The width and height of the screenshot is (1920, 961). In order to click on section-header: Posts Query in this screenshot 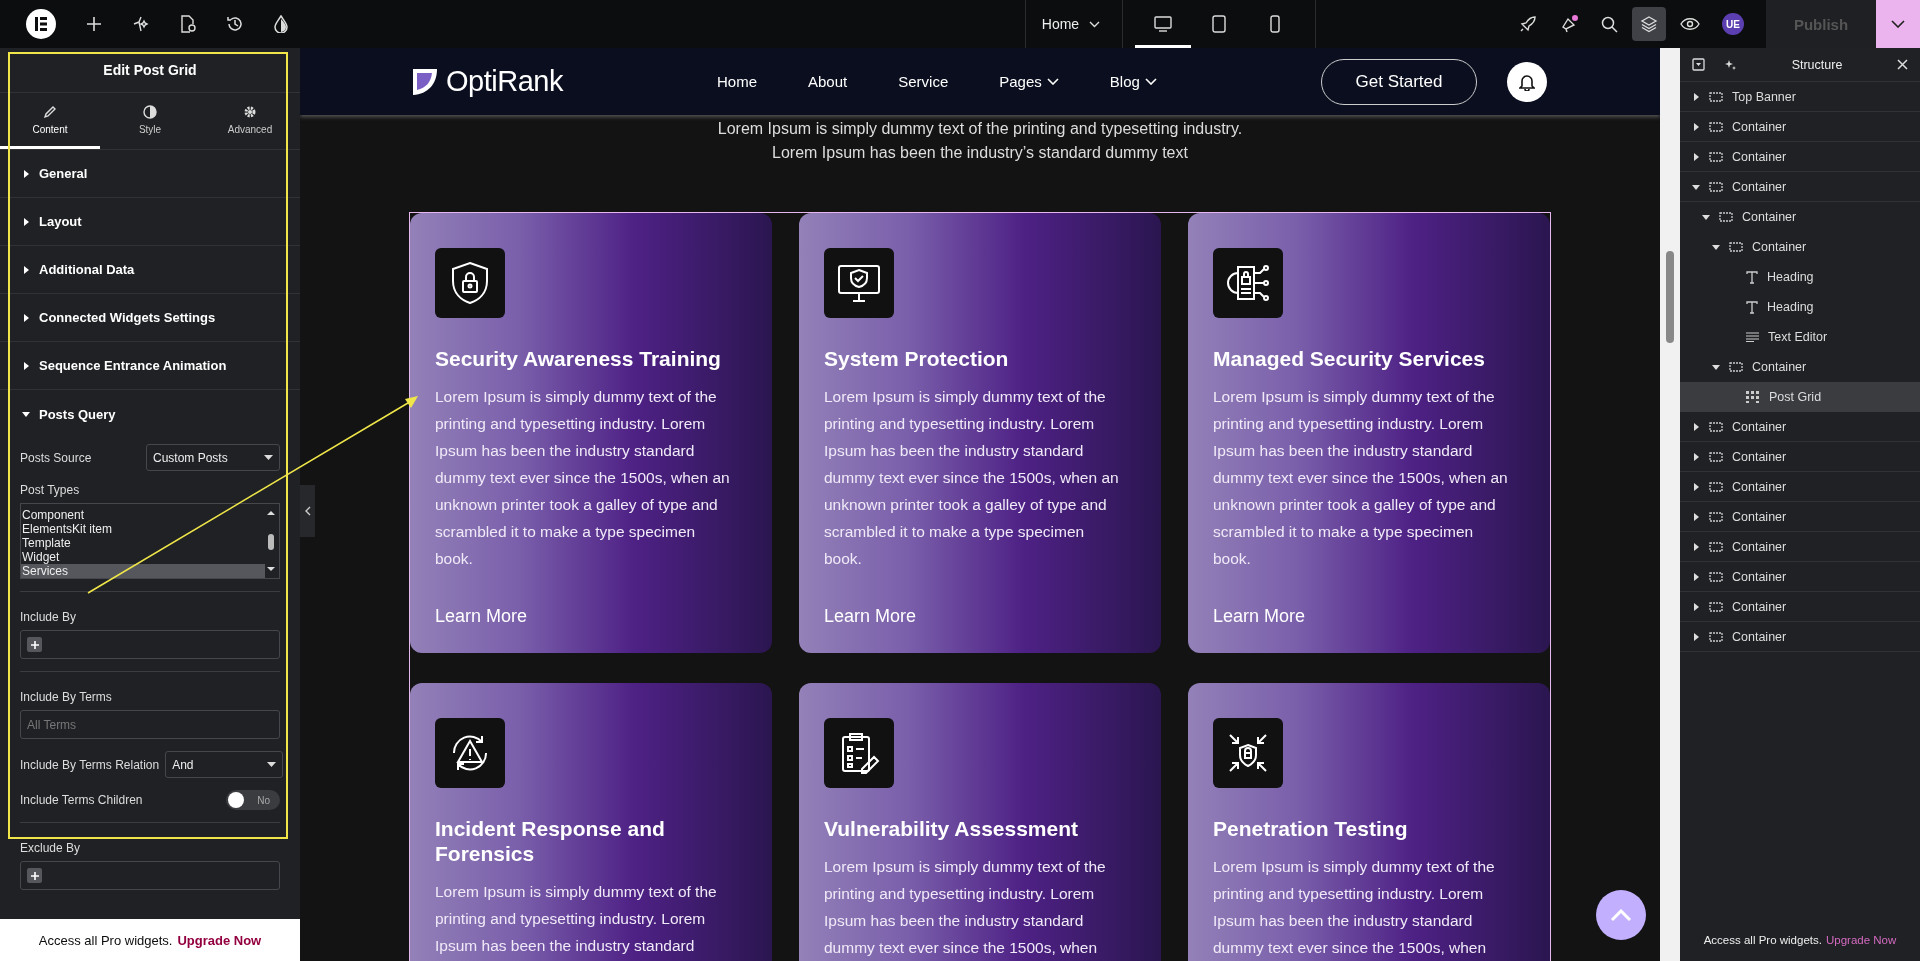, I will do `click(150, 414)`.